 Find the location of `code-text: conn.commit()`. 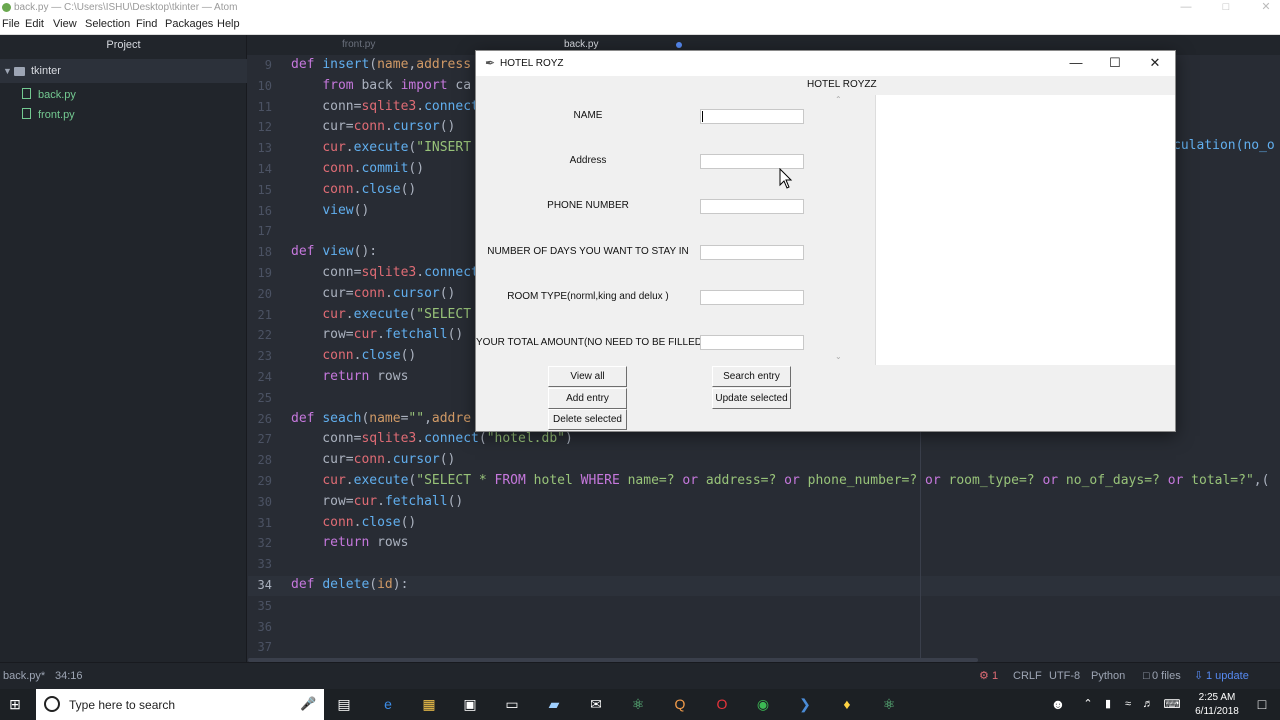

code-text: conn.commit() is located at coordinates (373, 168).